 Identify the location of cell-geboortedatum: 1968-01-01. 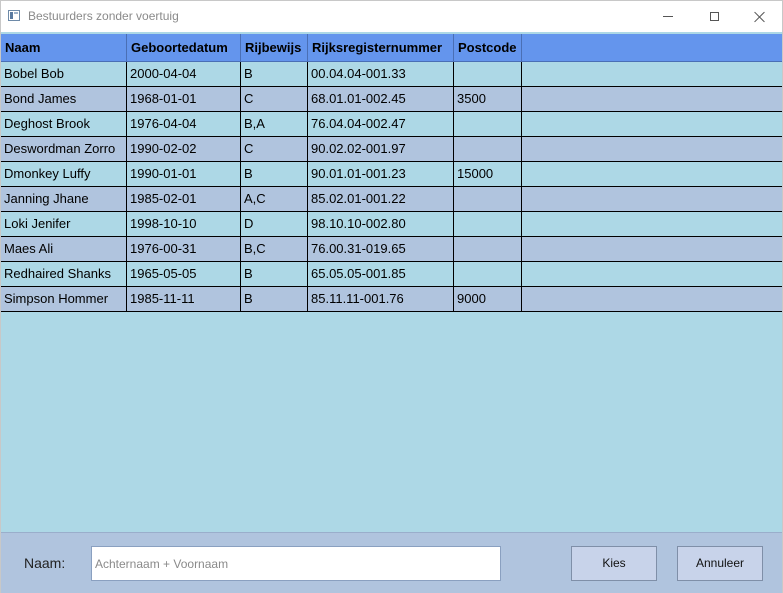
(184, 99).